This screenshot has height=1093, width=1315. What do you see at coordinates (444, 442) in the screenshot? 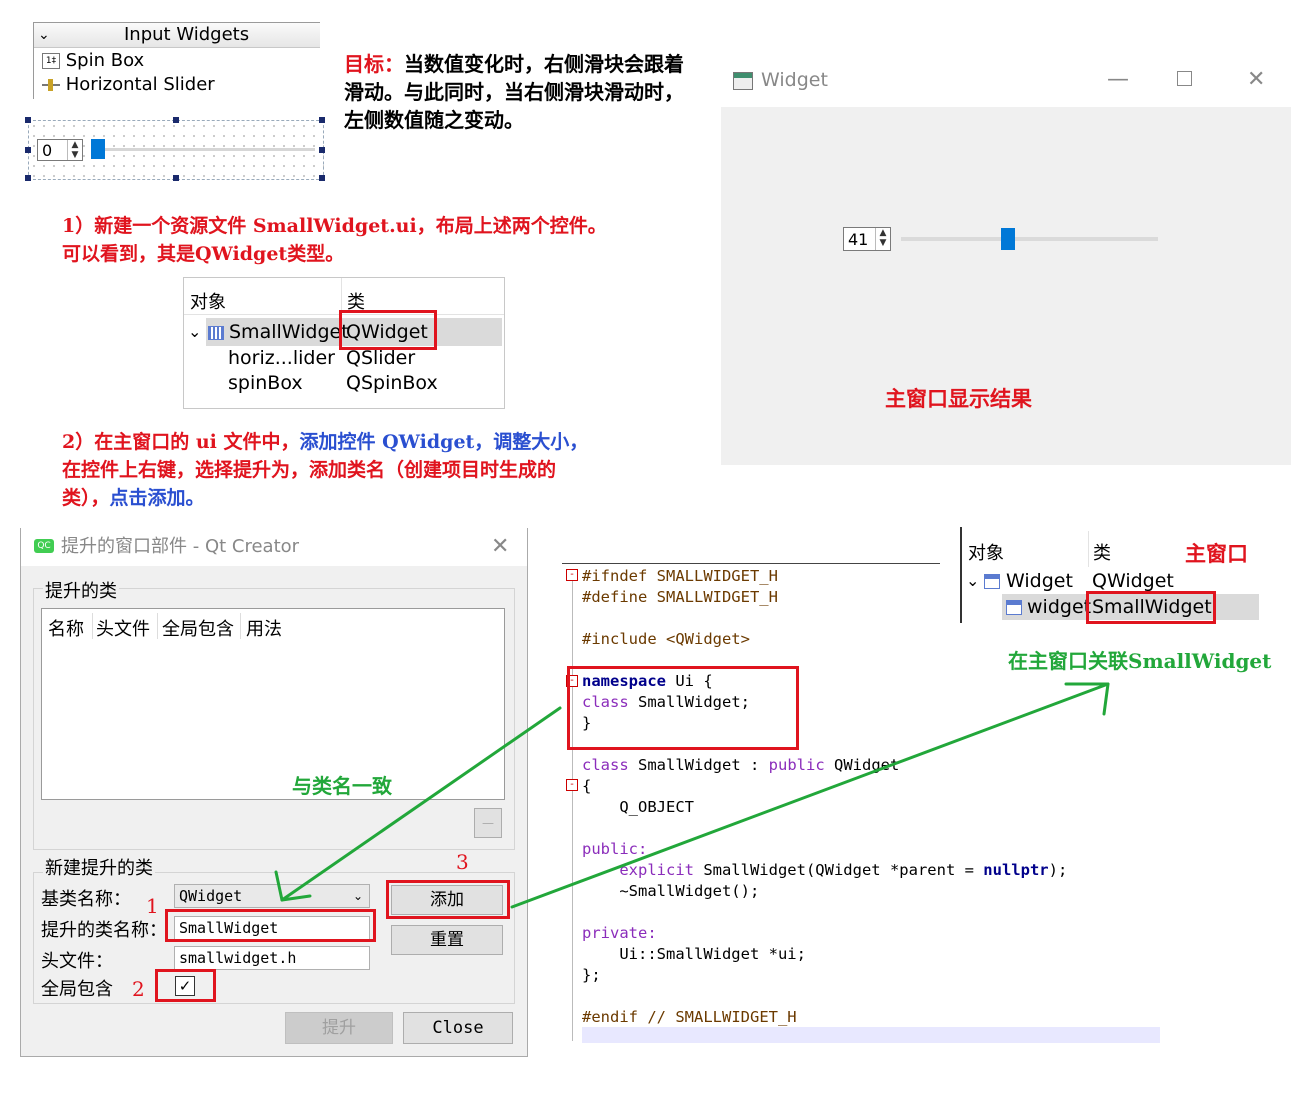
I see `step2-line1b: 添加控件 QWidget，调整大小，` at bounding box center [444, 442].